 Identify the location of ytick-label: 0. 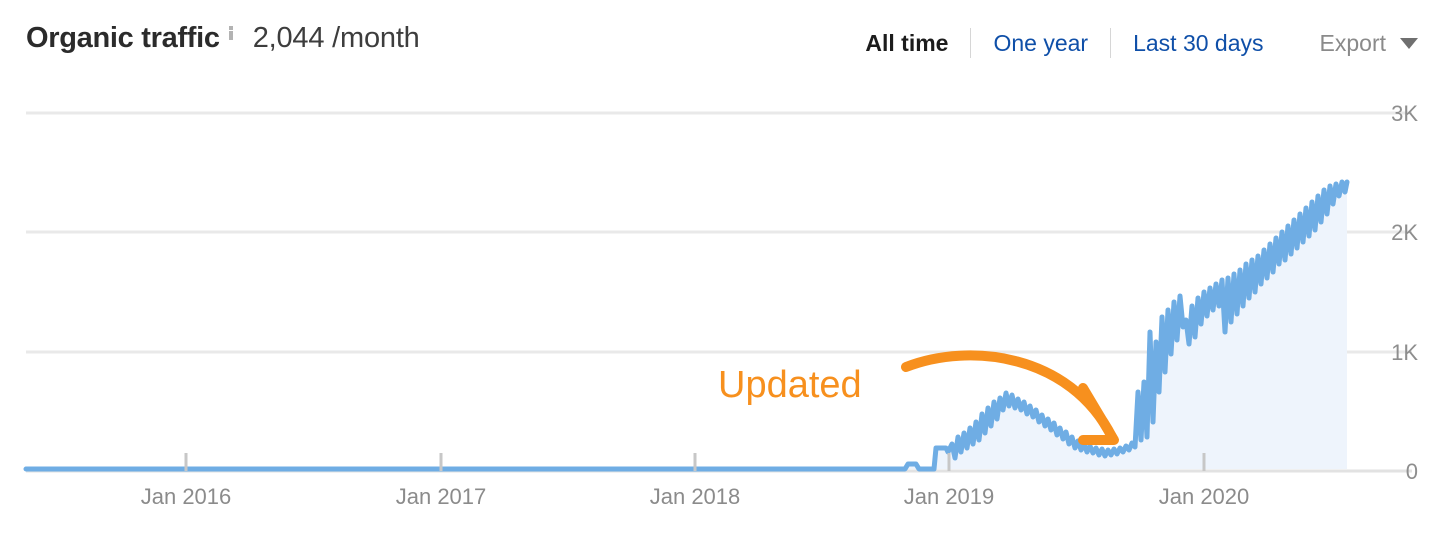
(1412, 471).